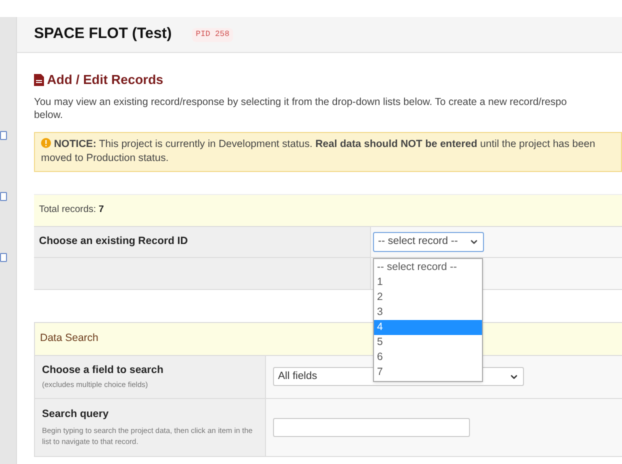  Describe the element at coordinates (301, 109) in the screenshot. I see `intro-text: You may view an existing record/response by selecting it from the drop-down lists below. To create a new record/respo below.` at that location.